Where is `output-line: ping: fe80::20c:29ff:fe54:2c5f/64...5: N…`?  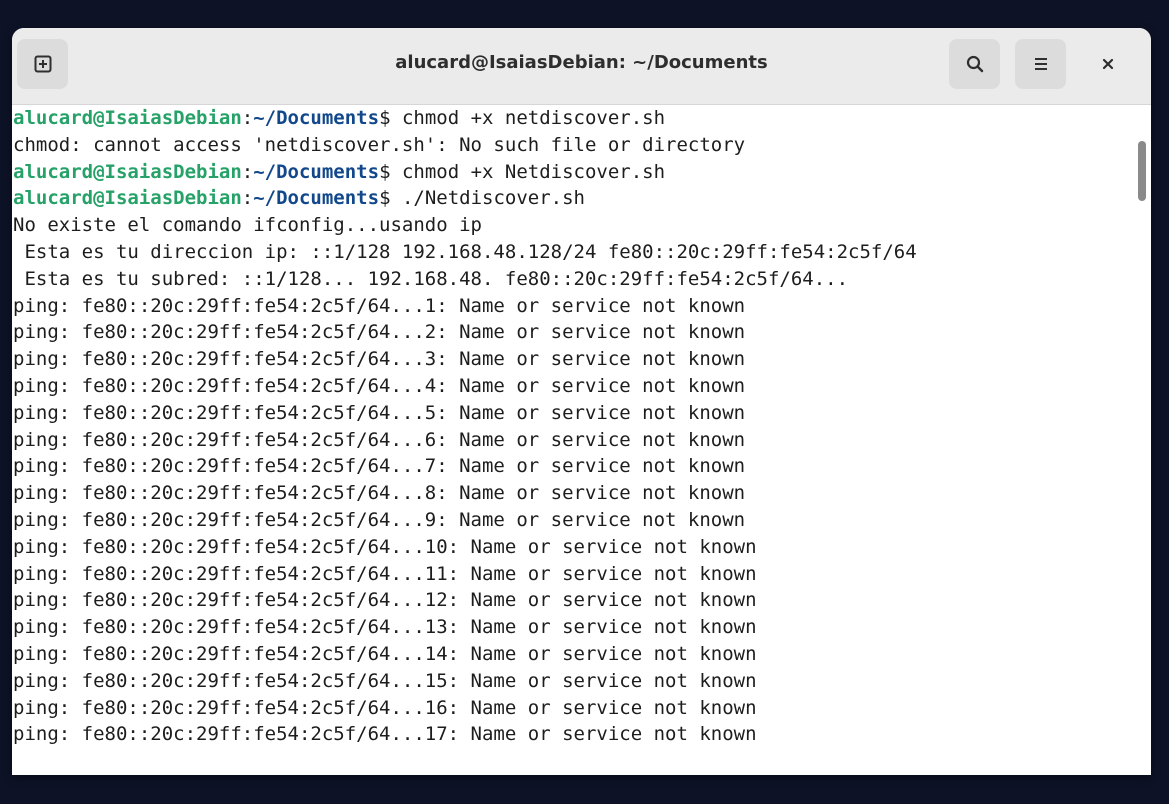
output-line: ping: fe80::20c:29ff:fe54:2c5f/64...5: N… is located at coordinates (379, 412).